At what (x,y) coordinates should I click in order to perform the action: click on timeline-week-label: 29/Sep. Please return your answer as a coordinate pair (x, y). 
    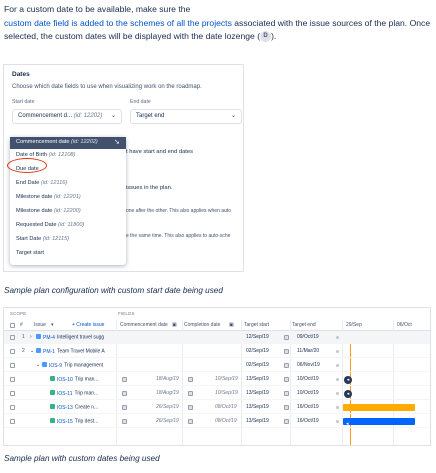
    Looking at the image, I should click on (354, 325).